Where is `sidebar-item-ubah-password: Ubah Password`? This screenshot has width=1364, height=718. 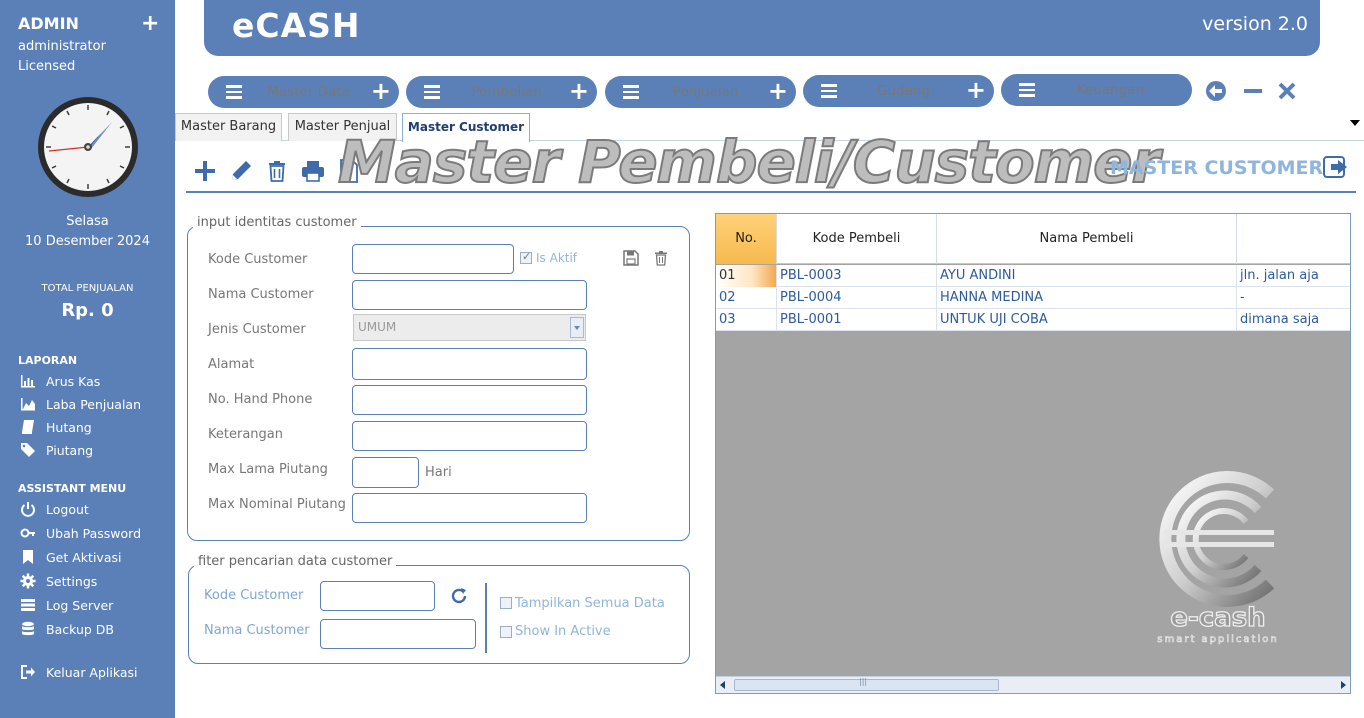
sidebar-item-ubah-password: Ubah Password is located at coordinates (79, 533).